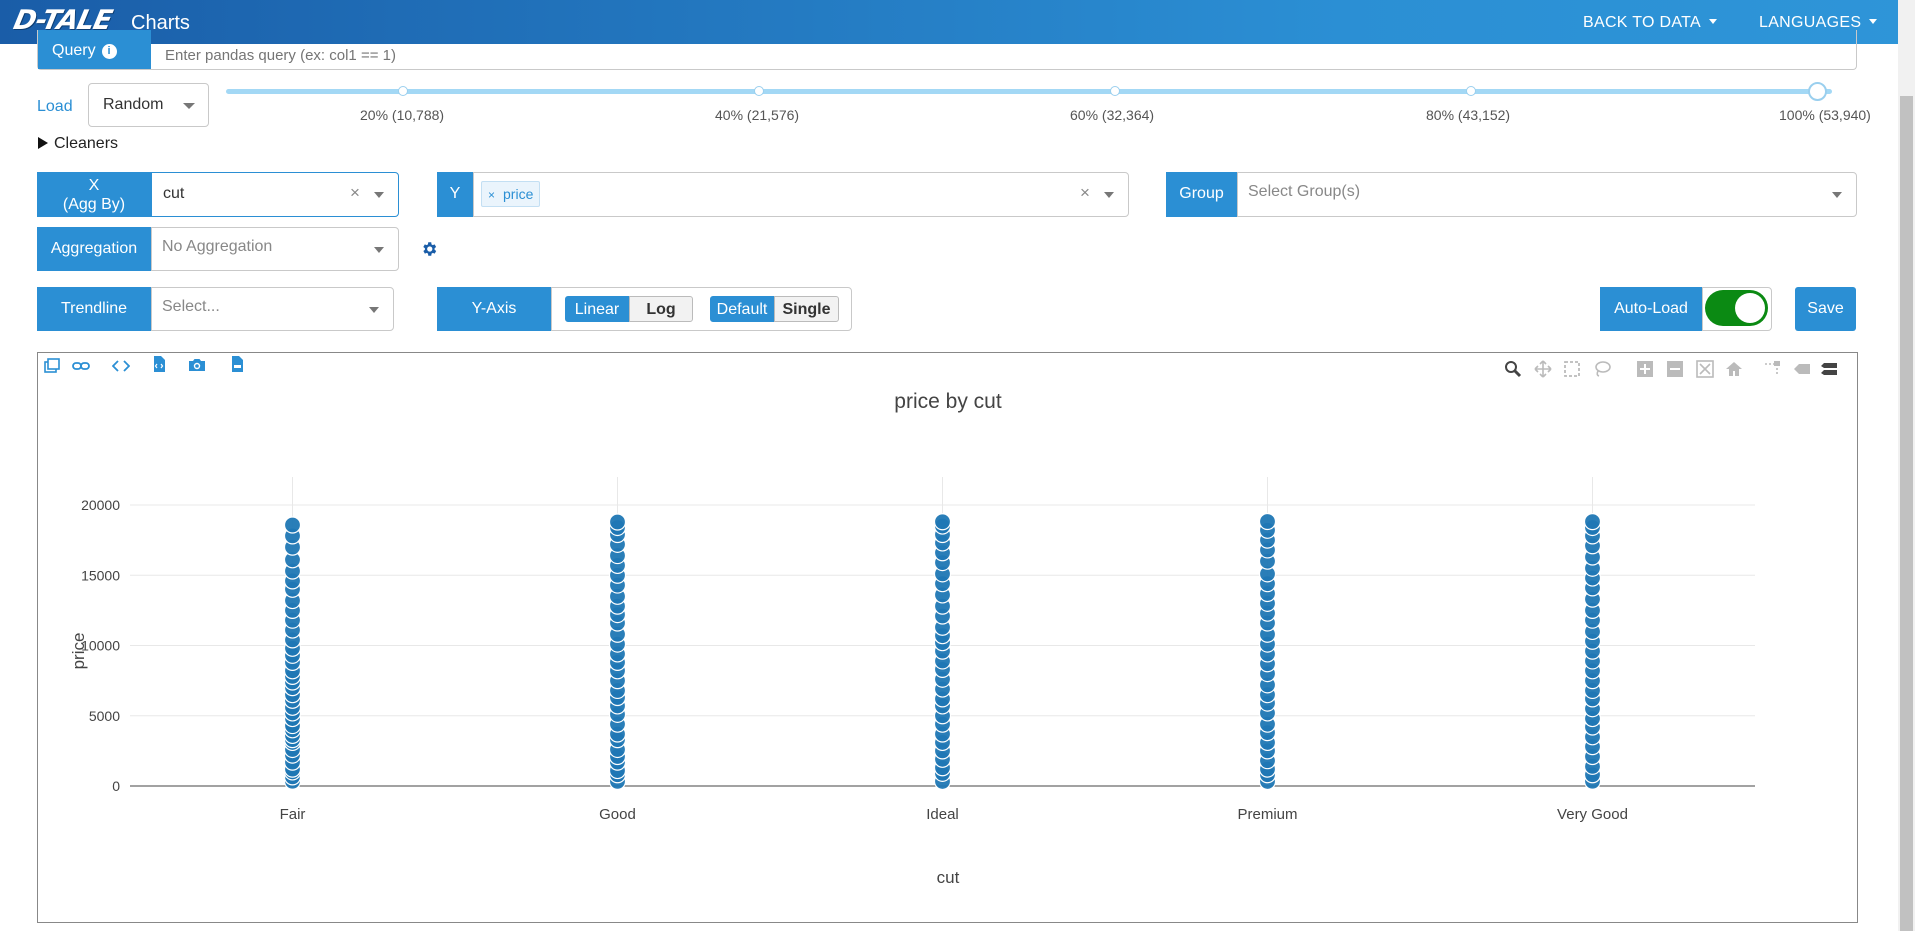  I want to click on trendline-label: Trendline, so click(94, 309).